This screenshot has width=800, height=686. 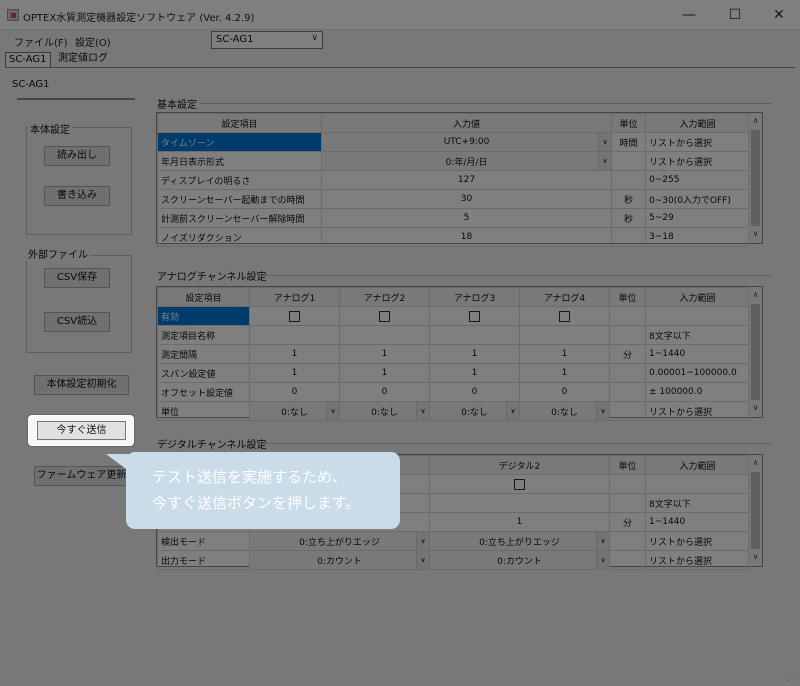 What do you see at coordinates (697, 354) in the screenshot?
I see `analog-range-cell: 1~1440` at bounding box center [697, 354].